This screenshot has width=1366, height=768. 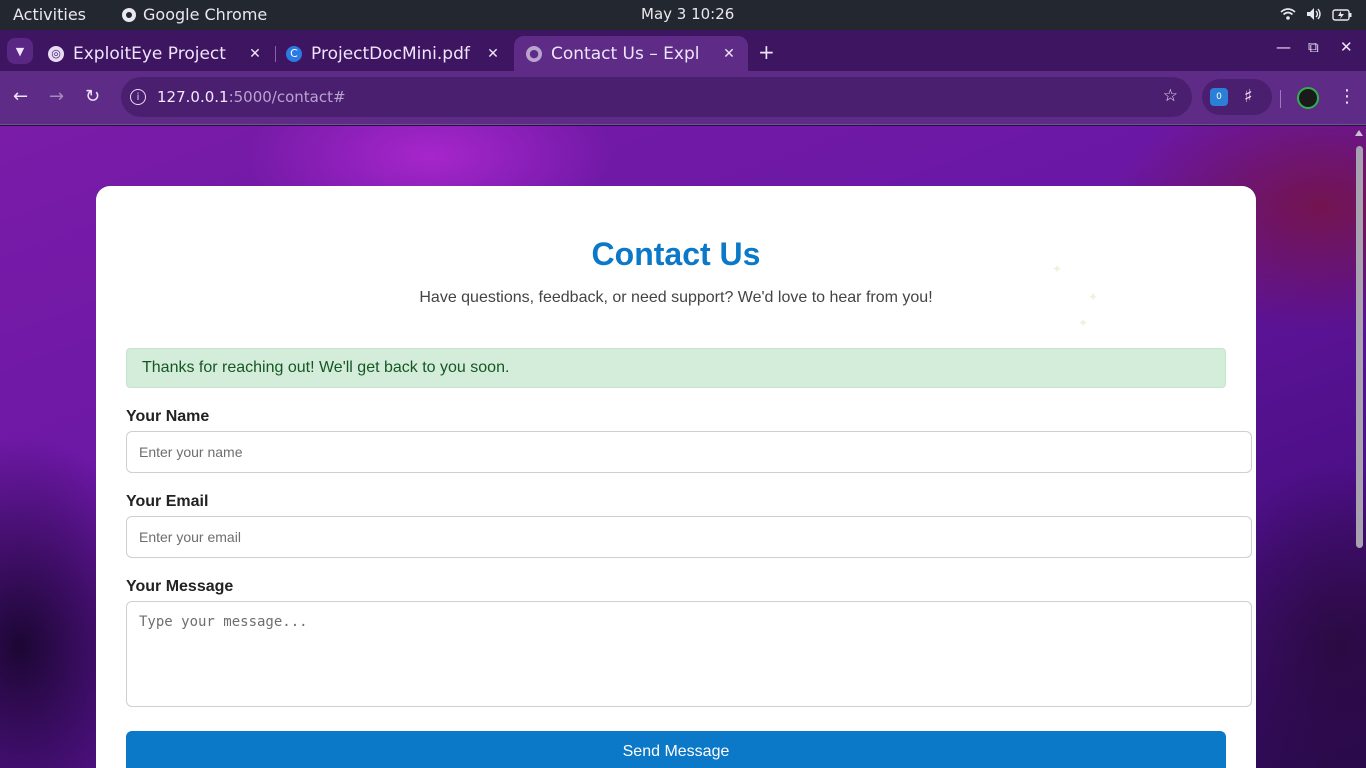 I want to click on tab-exploiteye: ◎ ExploitEye Project ✕, so click(x=155, y=53).